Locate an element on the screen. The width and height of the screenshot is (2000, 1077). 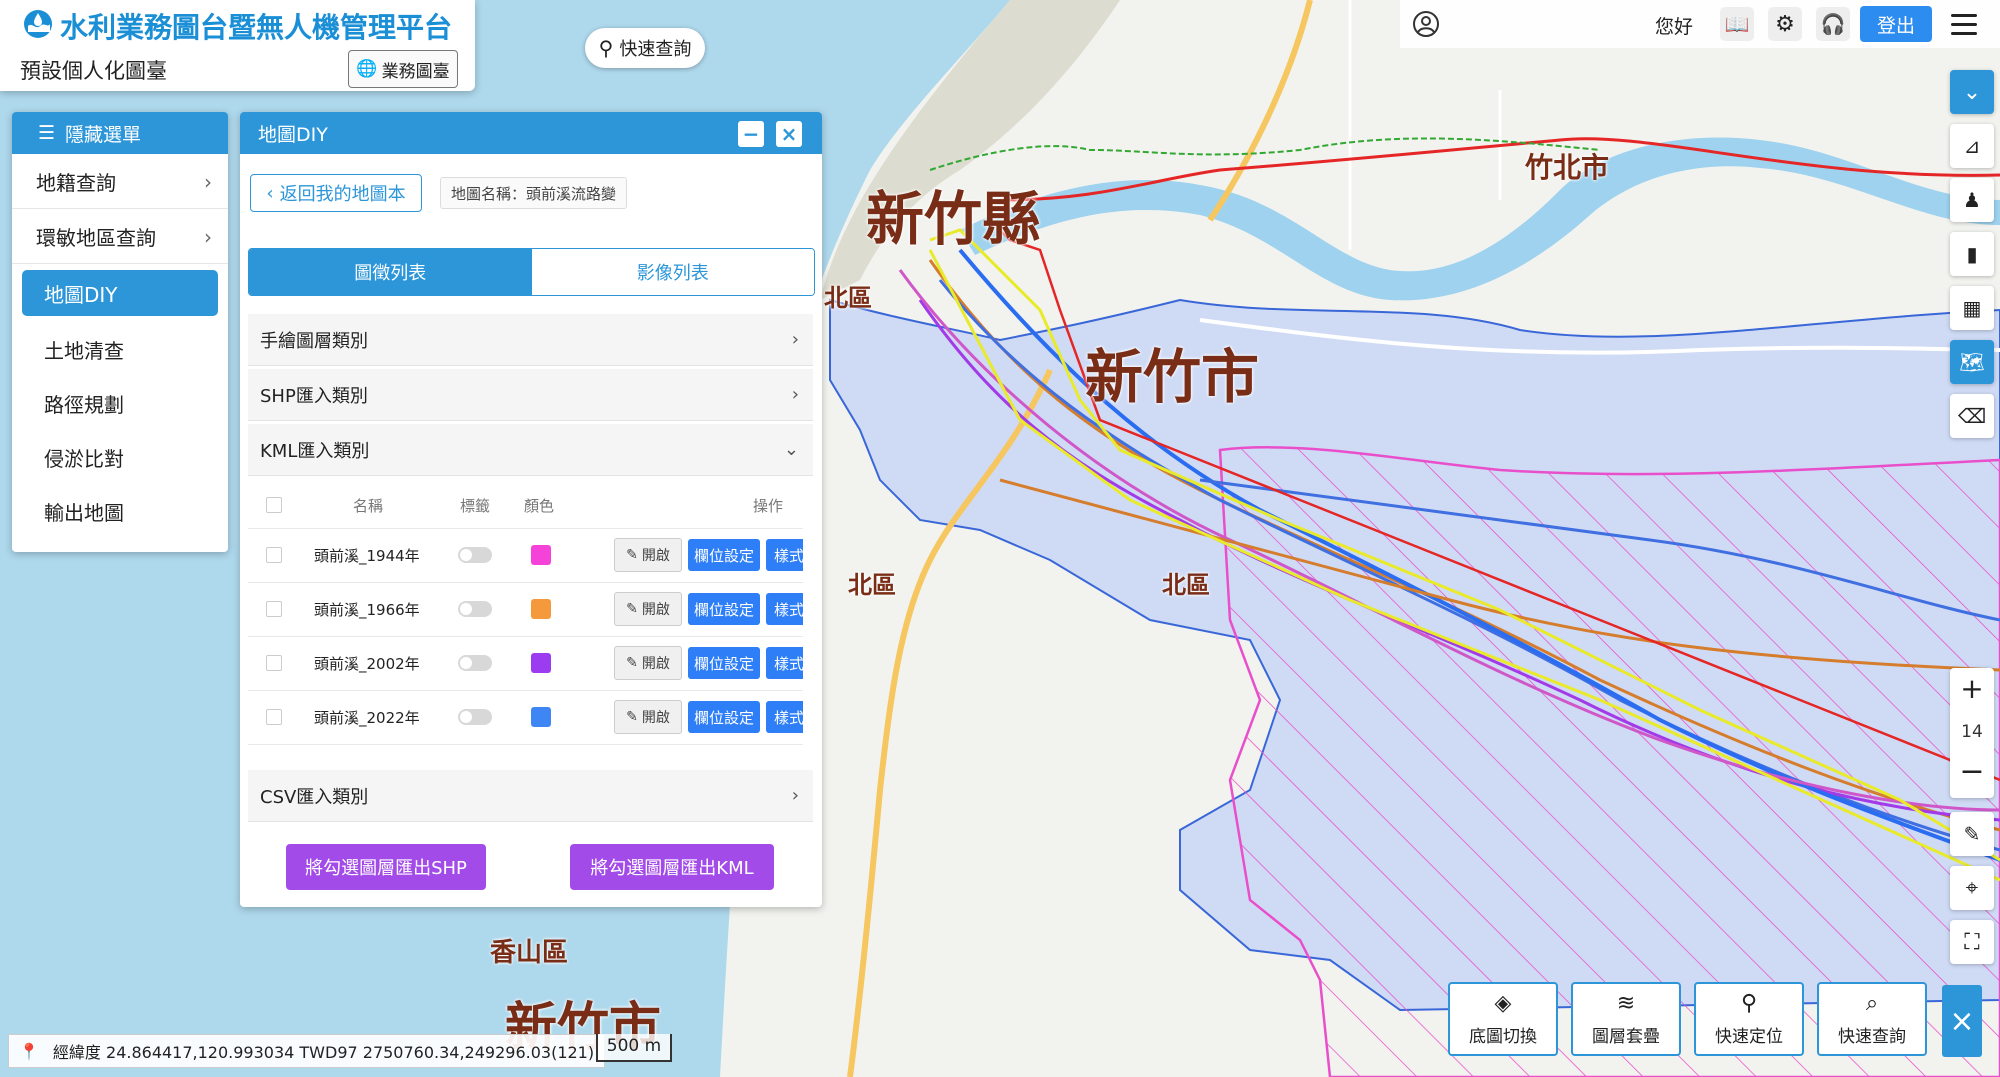
hamburger-icon: ☰ is located at coordinates (47, 133).